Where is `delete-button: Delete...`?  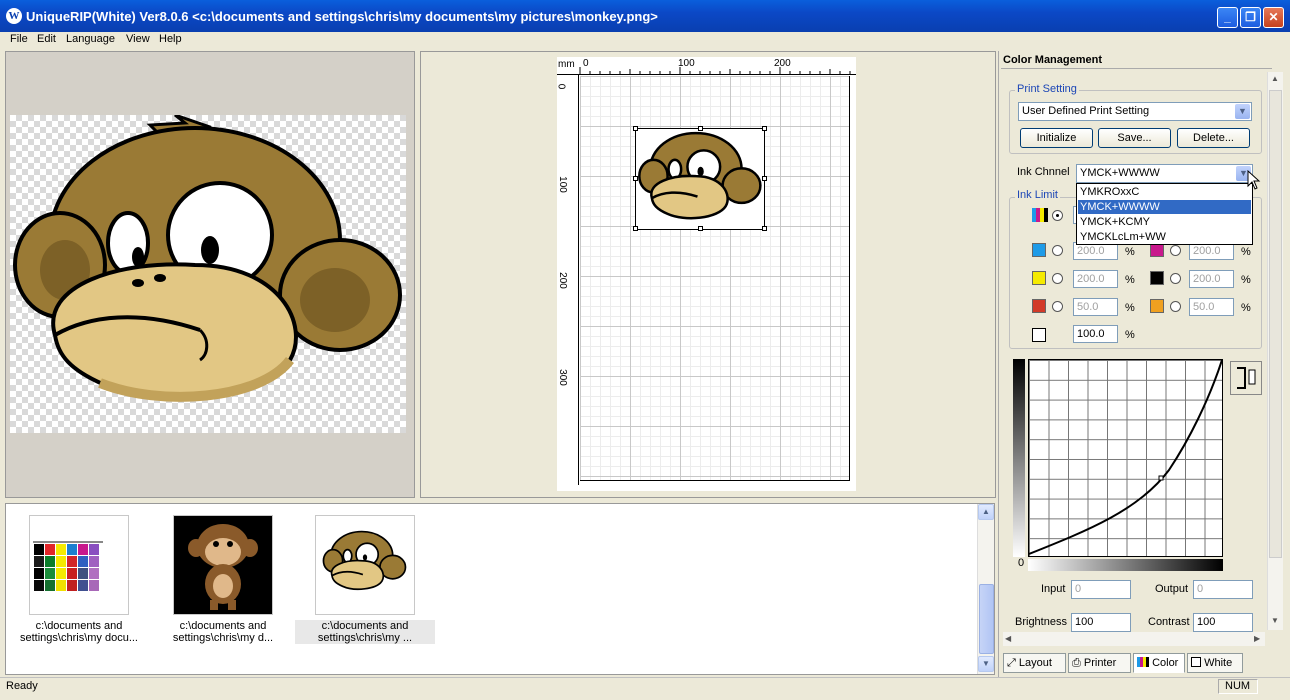 delete-button: Delete... is located at coordinates (1213, 138).